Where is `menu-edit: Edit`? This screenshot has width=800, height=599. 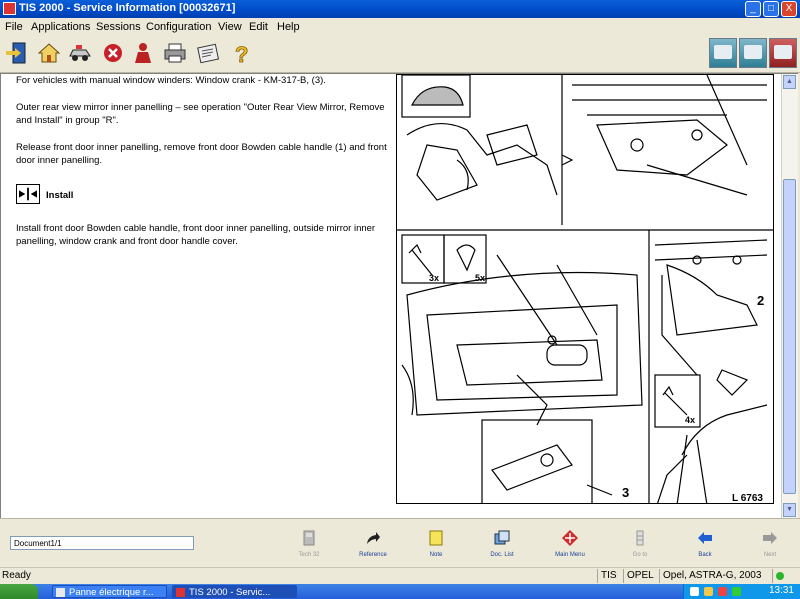
menu-edit: Edit is located at coordinates (258, 27).